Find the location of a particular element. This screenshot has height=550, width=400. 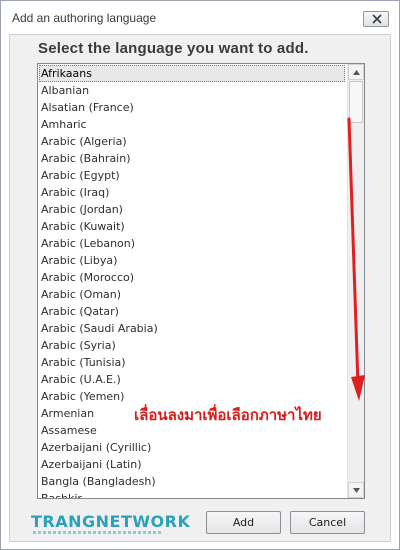

arrow-up-icon is located at coordinates (356, 72).